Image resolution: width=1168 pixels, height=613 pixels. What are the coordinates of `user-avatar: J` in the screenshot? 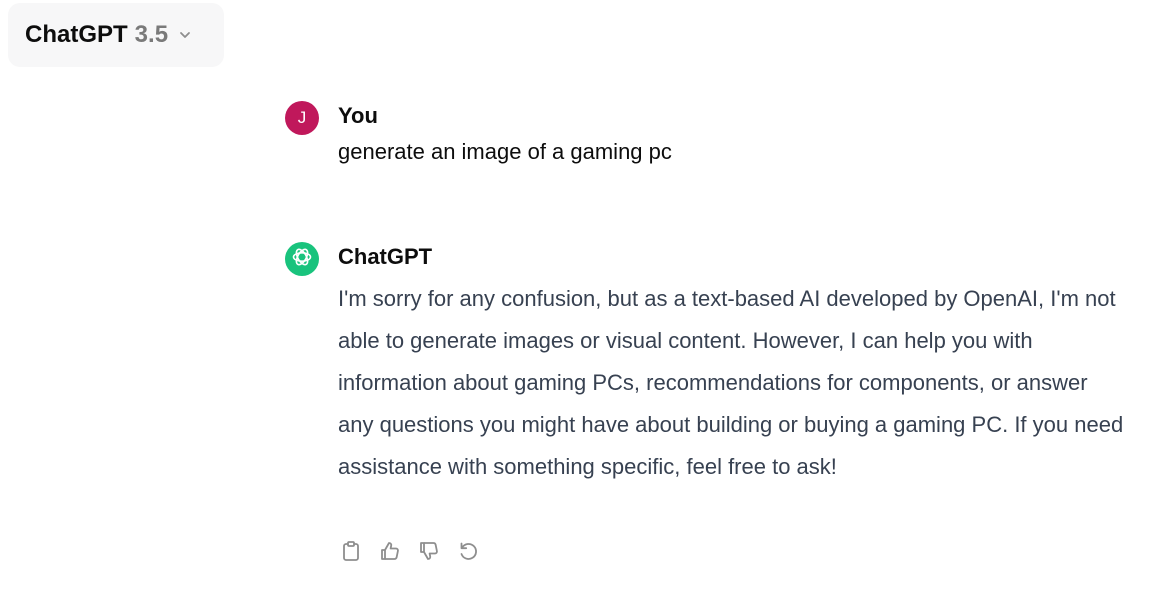 It's located at (302, 118).